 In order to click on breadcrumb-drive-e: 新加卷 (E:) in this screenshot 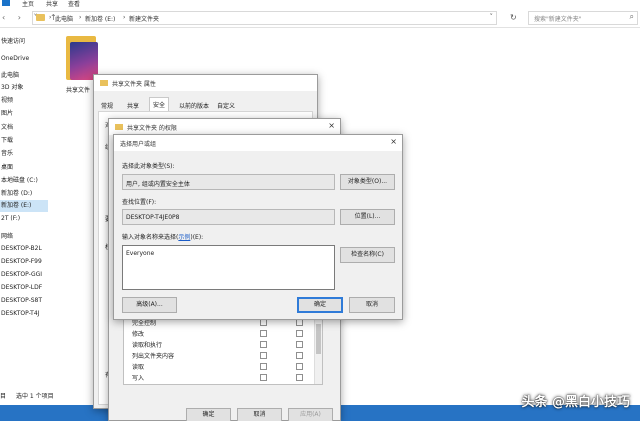, I will do `click(100, 18)`.